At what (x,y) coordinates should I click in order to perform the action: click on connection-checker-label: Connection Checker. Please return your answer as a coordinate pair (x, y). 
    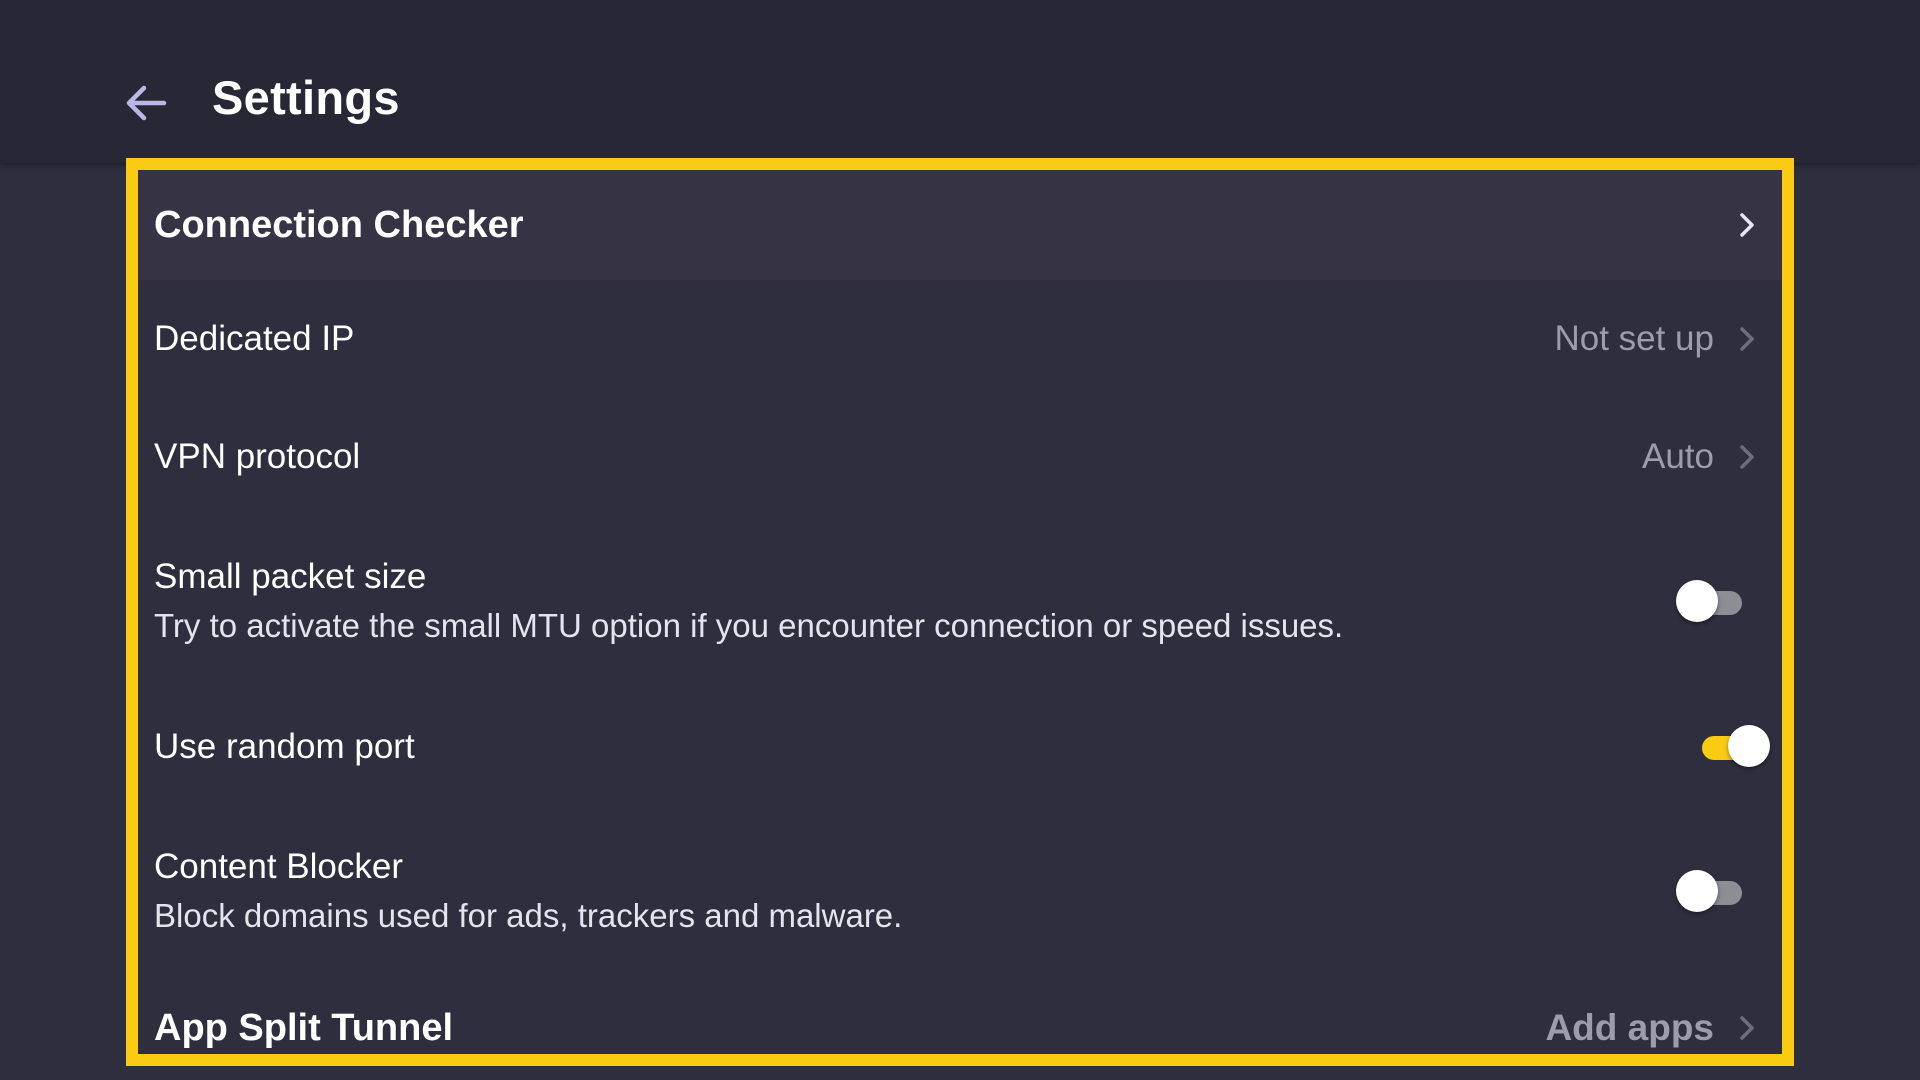
    Looking at the image, I should click on (339, 225).